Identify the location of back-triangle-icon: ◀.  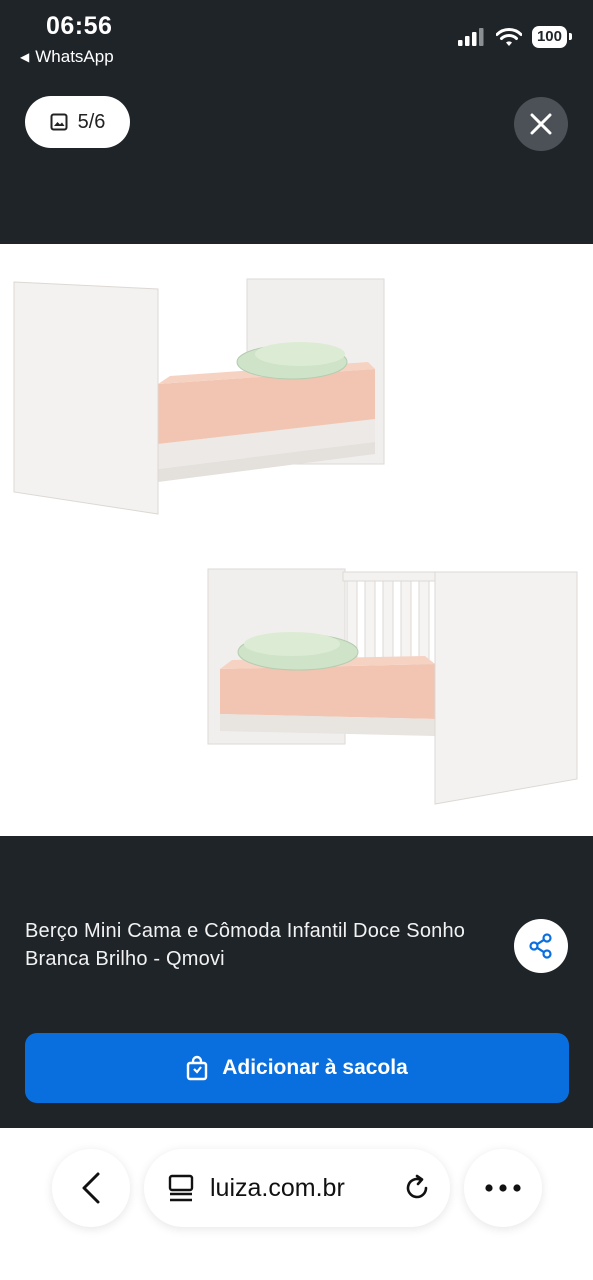
(25, 57).